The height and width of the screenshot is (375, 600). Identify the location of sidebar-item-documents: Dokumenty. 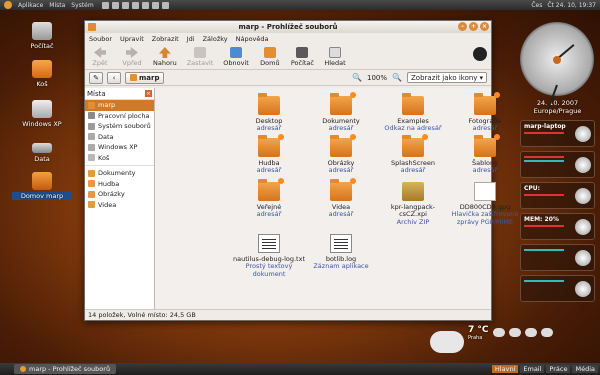
(119, 173).